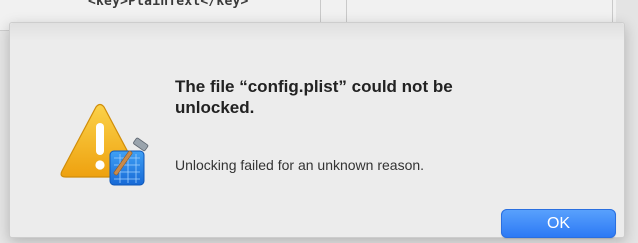  Describe the element at coordinates (168, 4) in the screenshot. I see `background-code-line: <key>PlainText</key>` at that location.